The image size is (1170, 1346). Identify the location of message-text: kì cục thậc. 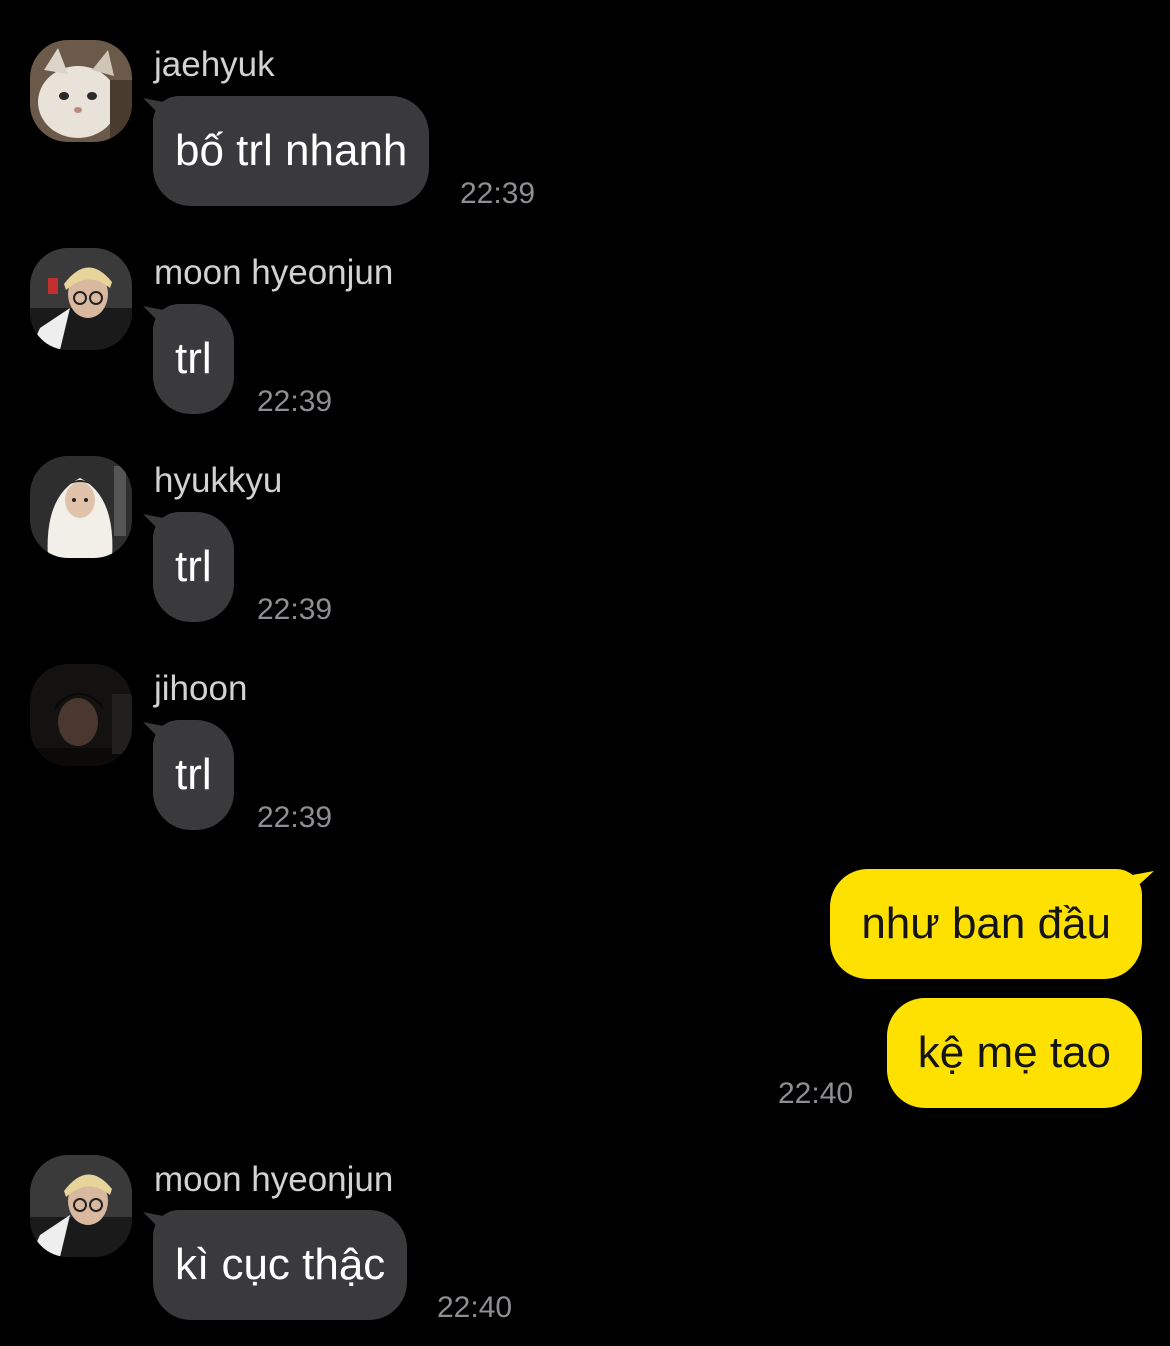
(280, 1264).